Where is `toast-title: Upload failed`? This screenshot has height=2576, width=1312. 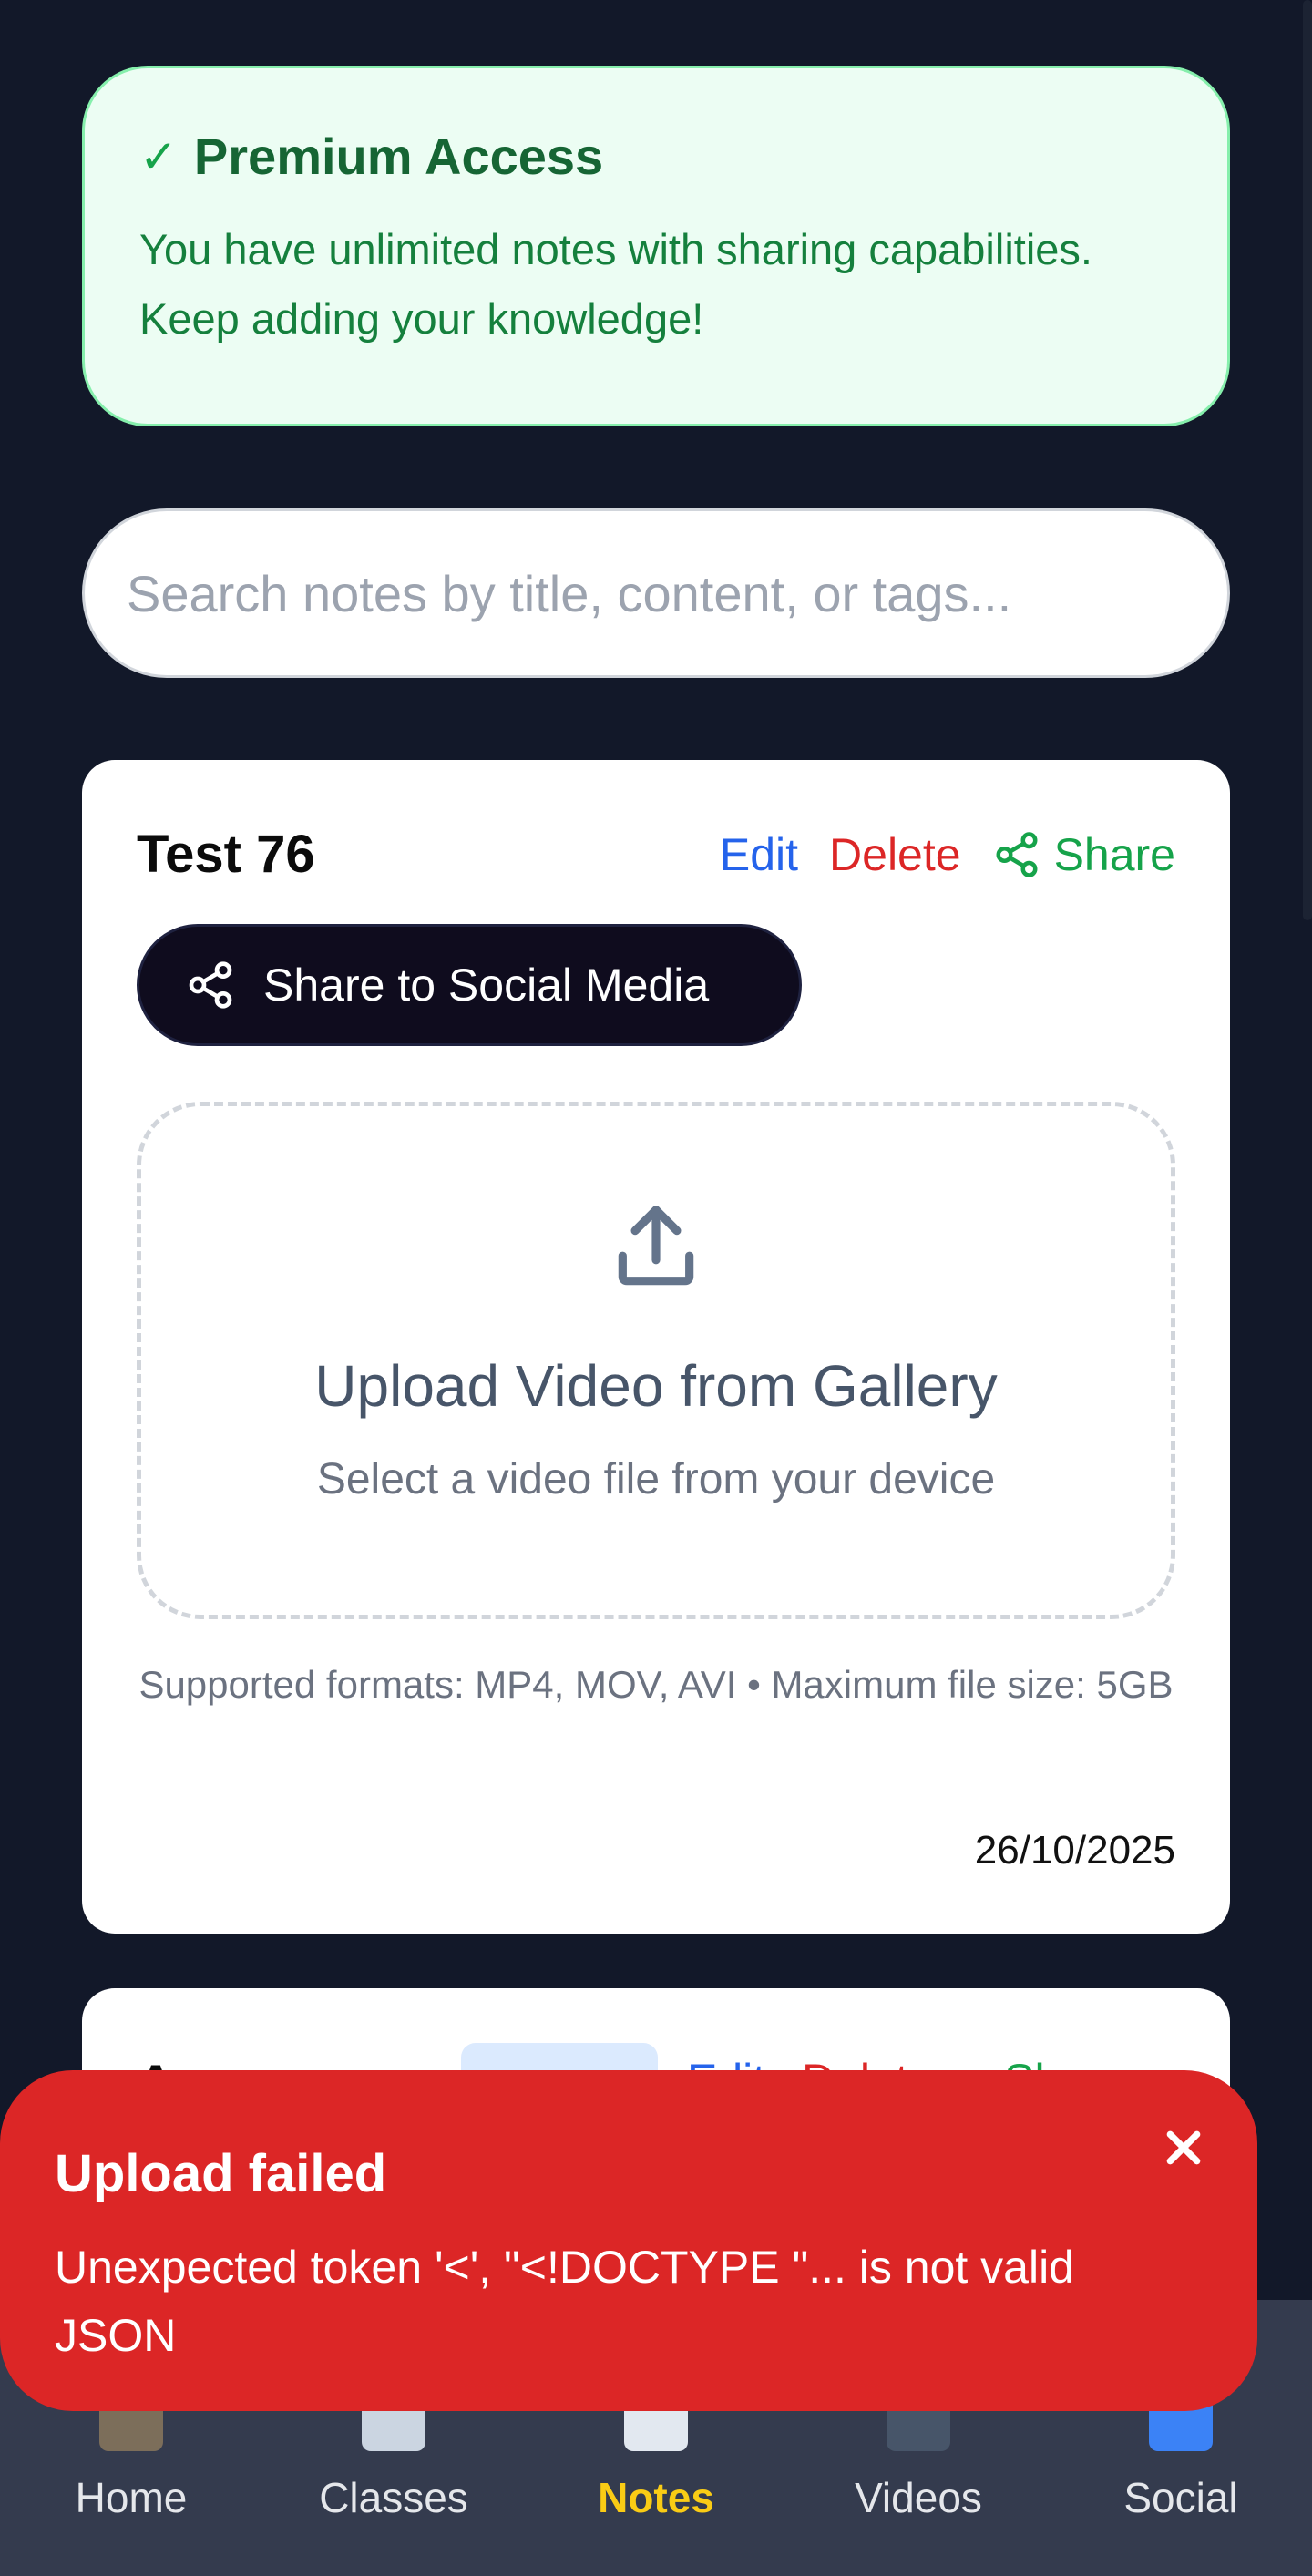 toast-title: Upload failed is located at coordinates (221, 2174).